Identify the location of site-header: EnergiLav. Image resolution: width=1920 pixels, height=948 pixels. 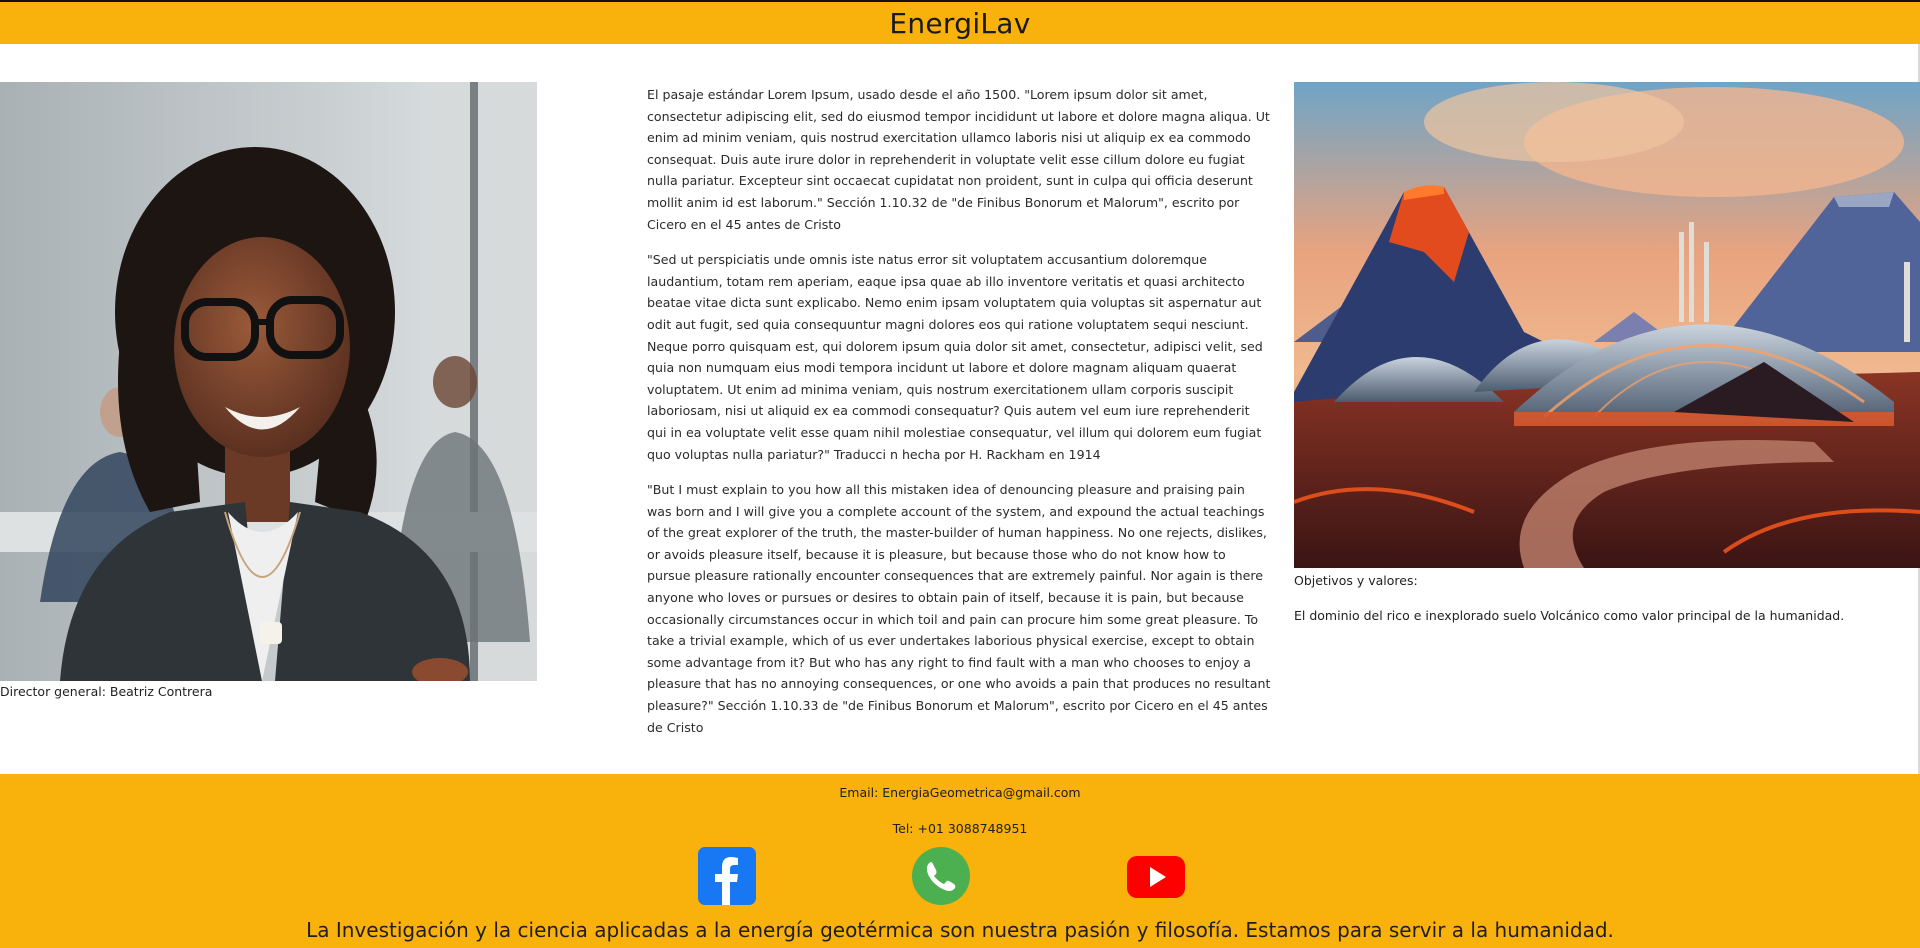
(960, 23).